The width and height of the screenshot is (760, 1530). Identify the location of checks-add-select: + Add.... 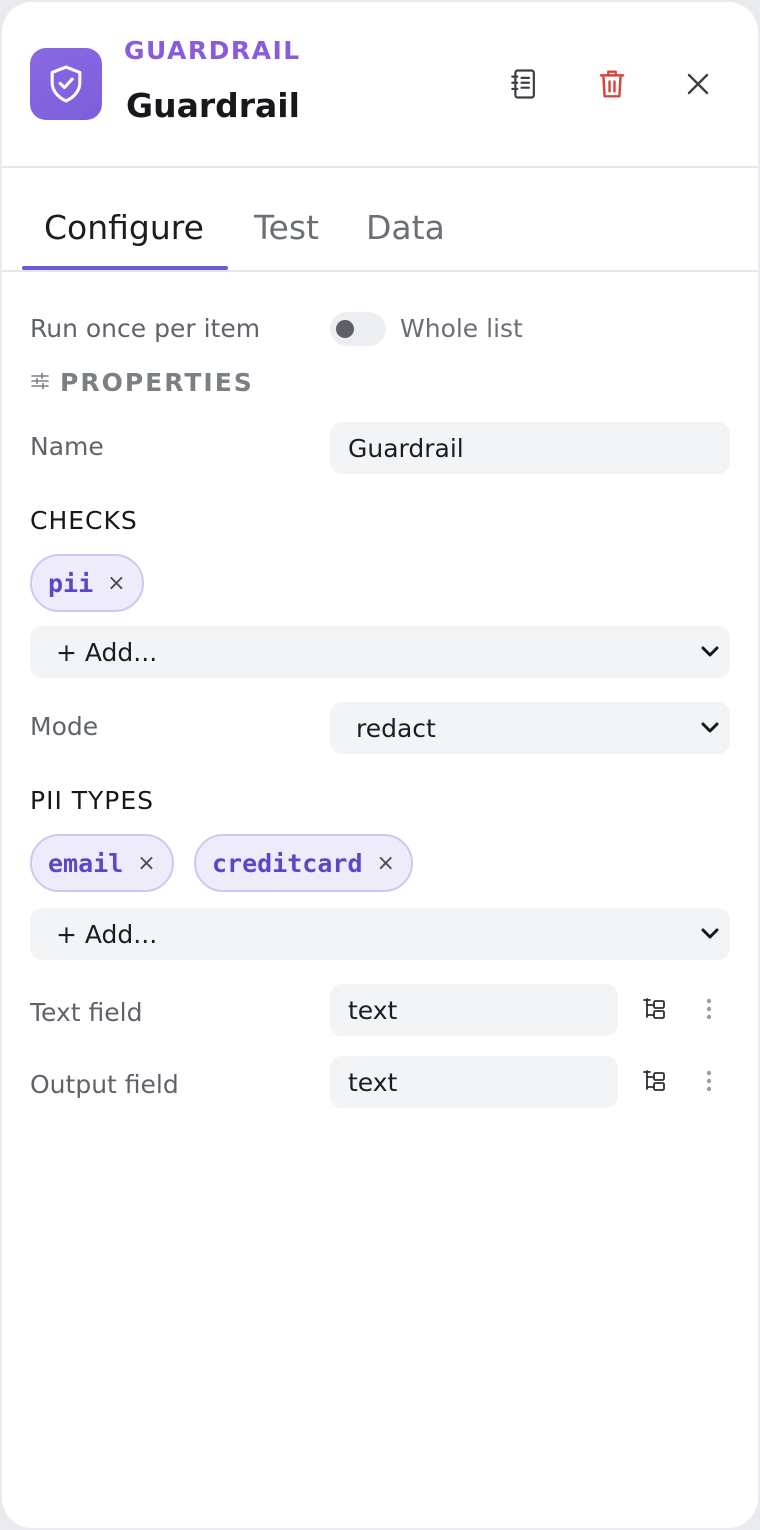
(380, 652).